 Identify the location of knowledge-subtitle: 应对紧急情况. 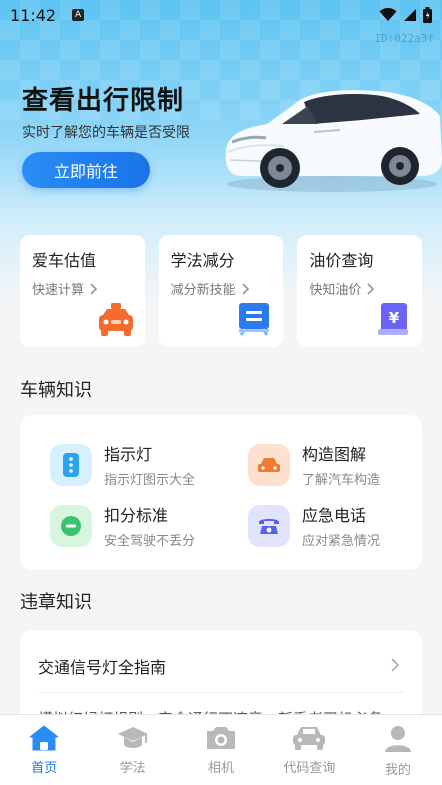
(341, 541).